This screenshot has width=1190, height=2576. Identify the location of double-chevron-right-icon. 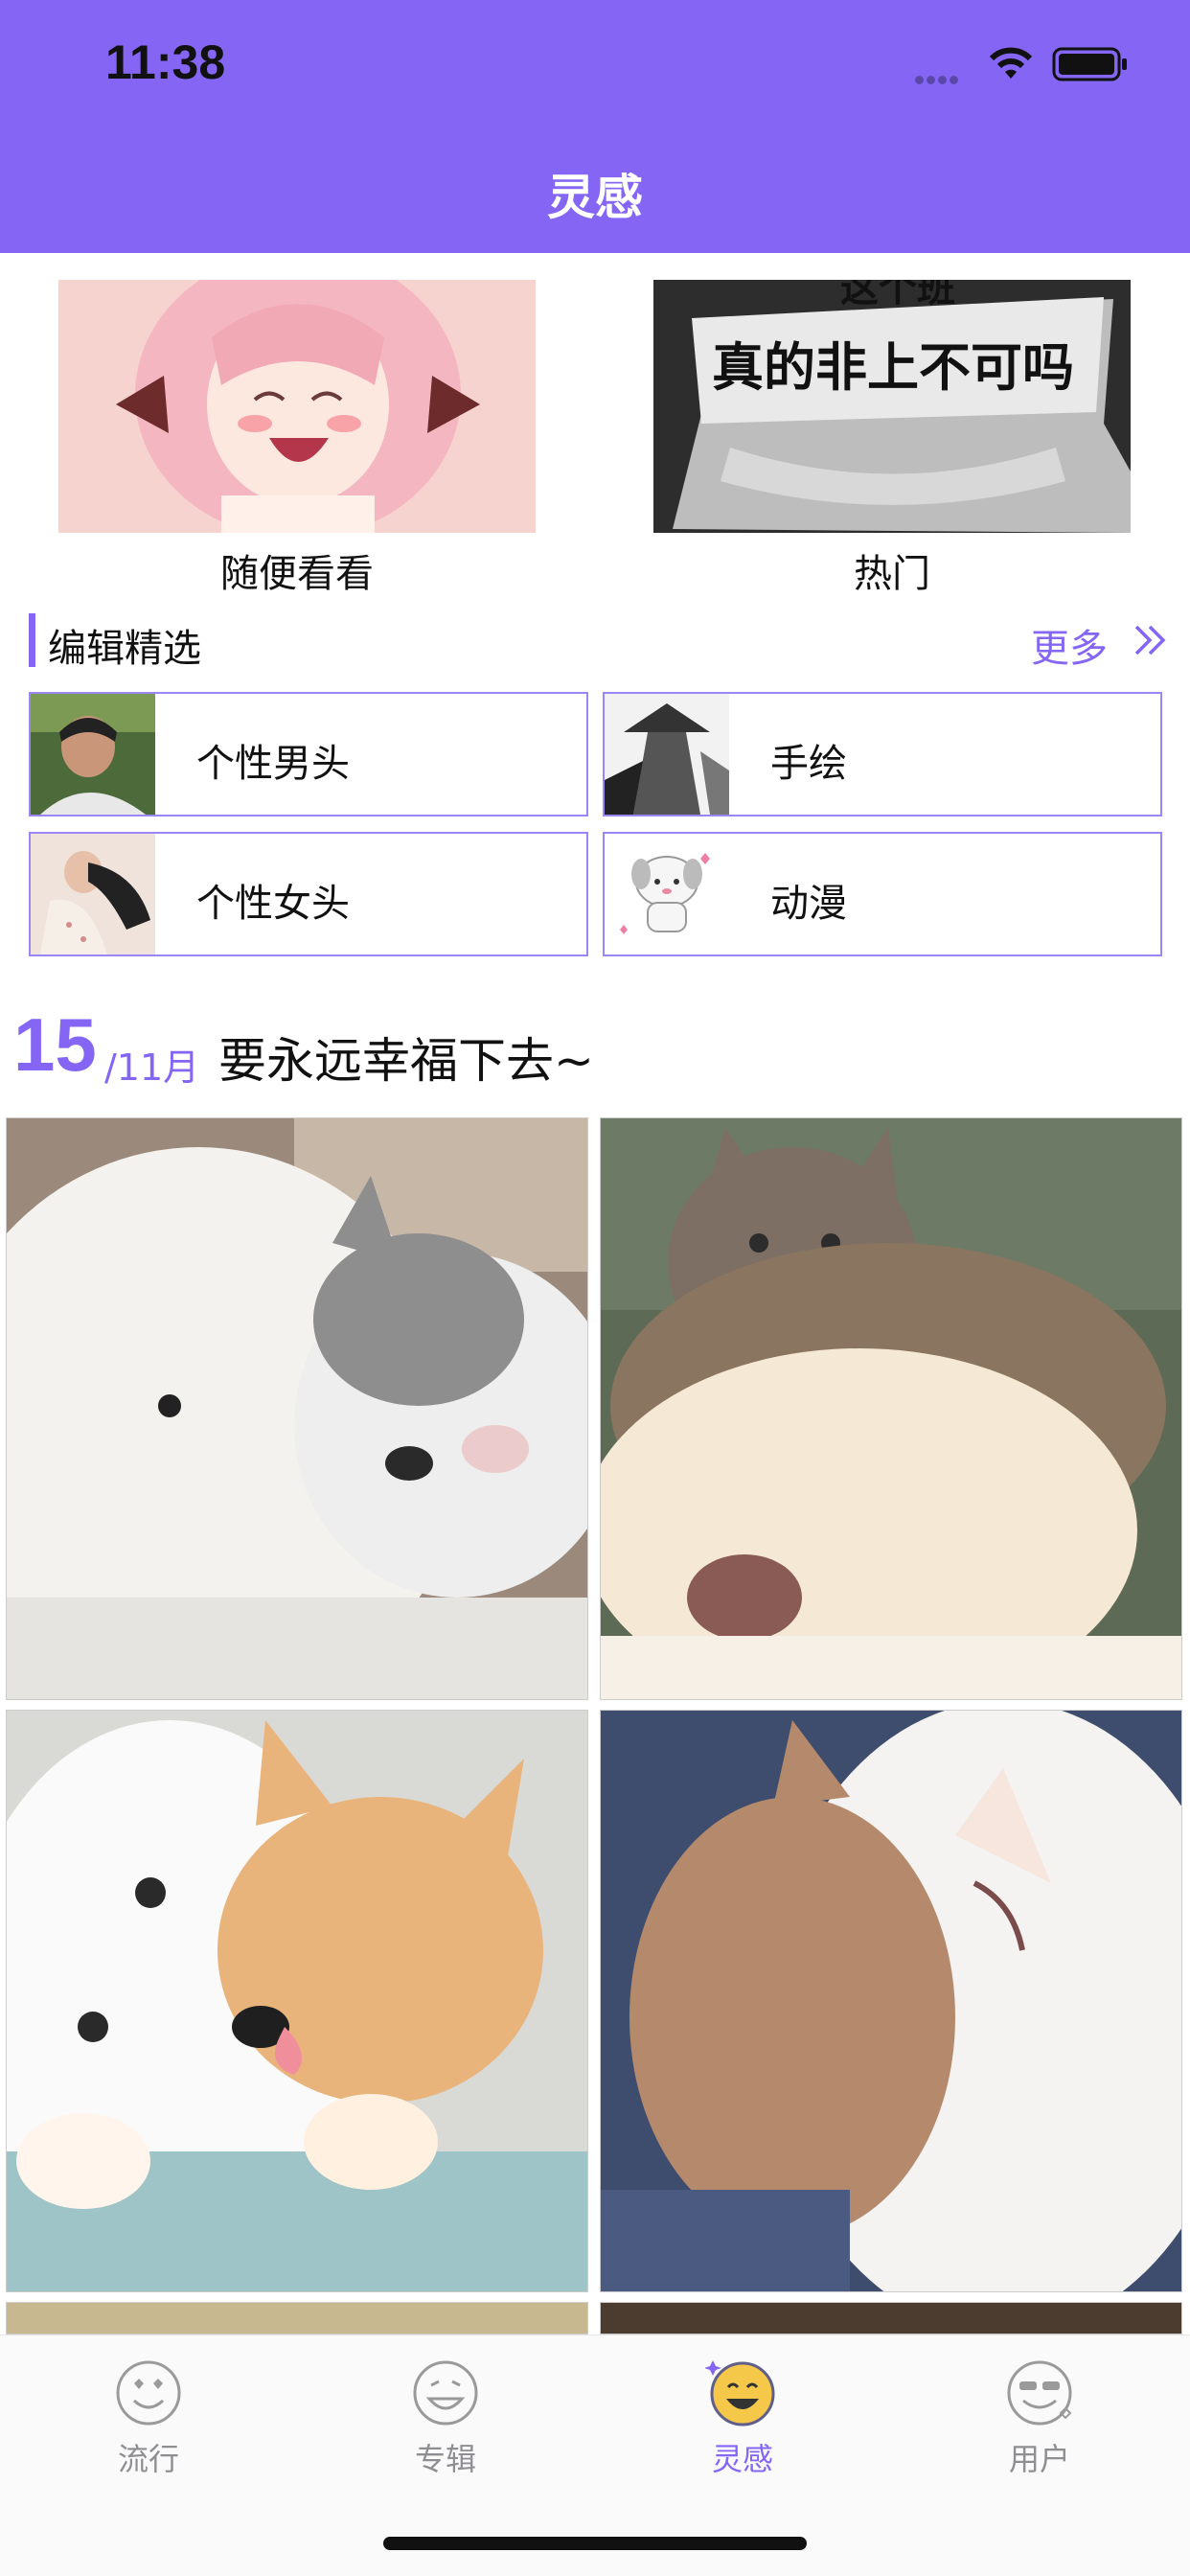
(1152, 640).